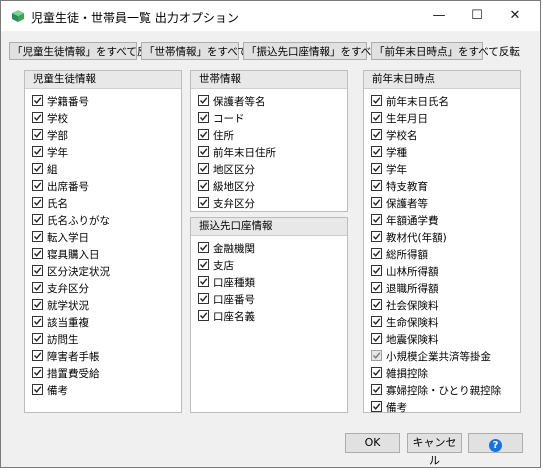 This screenshot has width=543, height=470. I want to click on checkbox-item: 支店, so click(216, 267).